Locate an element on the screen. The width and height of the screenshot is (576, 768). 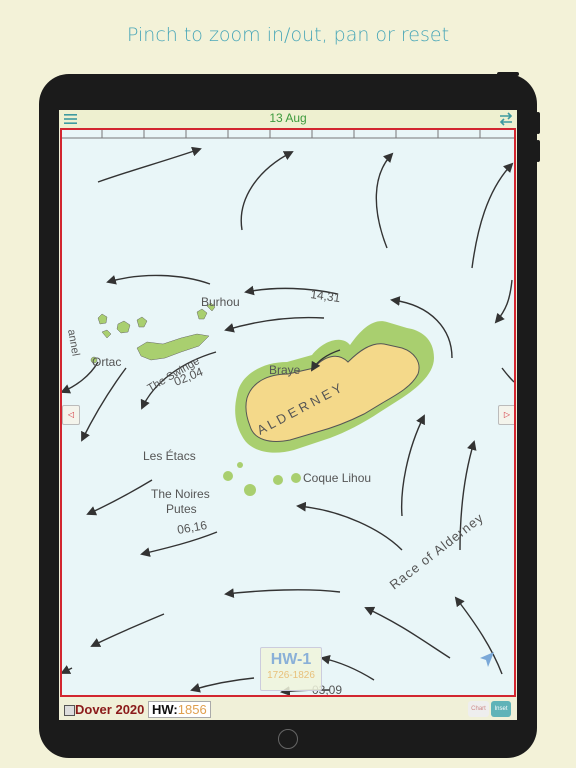
label-coque-lihou: Coque Lihou is located at coordinates (337, 478).